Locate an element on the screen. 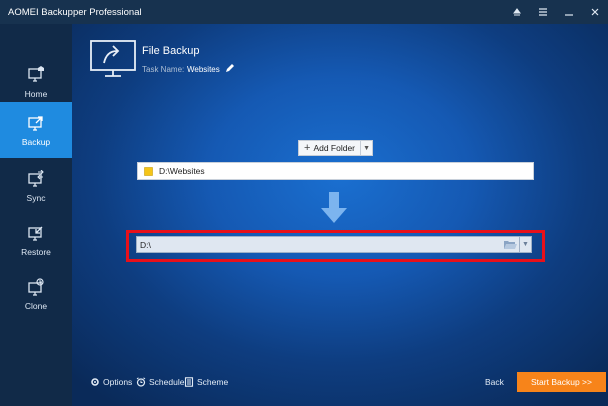 This screenshot has width=608, height=406. task-name-label: Task Name: is located at coordinates (163, 69).